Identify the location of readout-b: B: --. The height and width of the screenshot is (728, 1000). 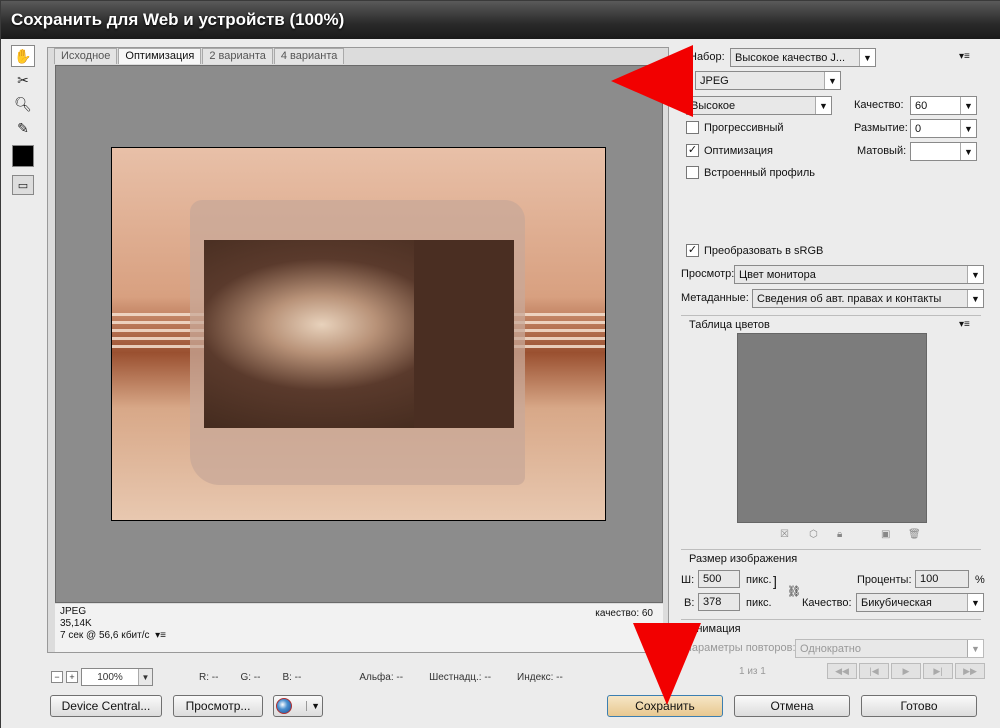
(292, 677).